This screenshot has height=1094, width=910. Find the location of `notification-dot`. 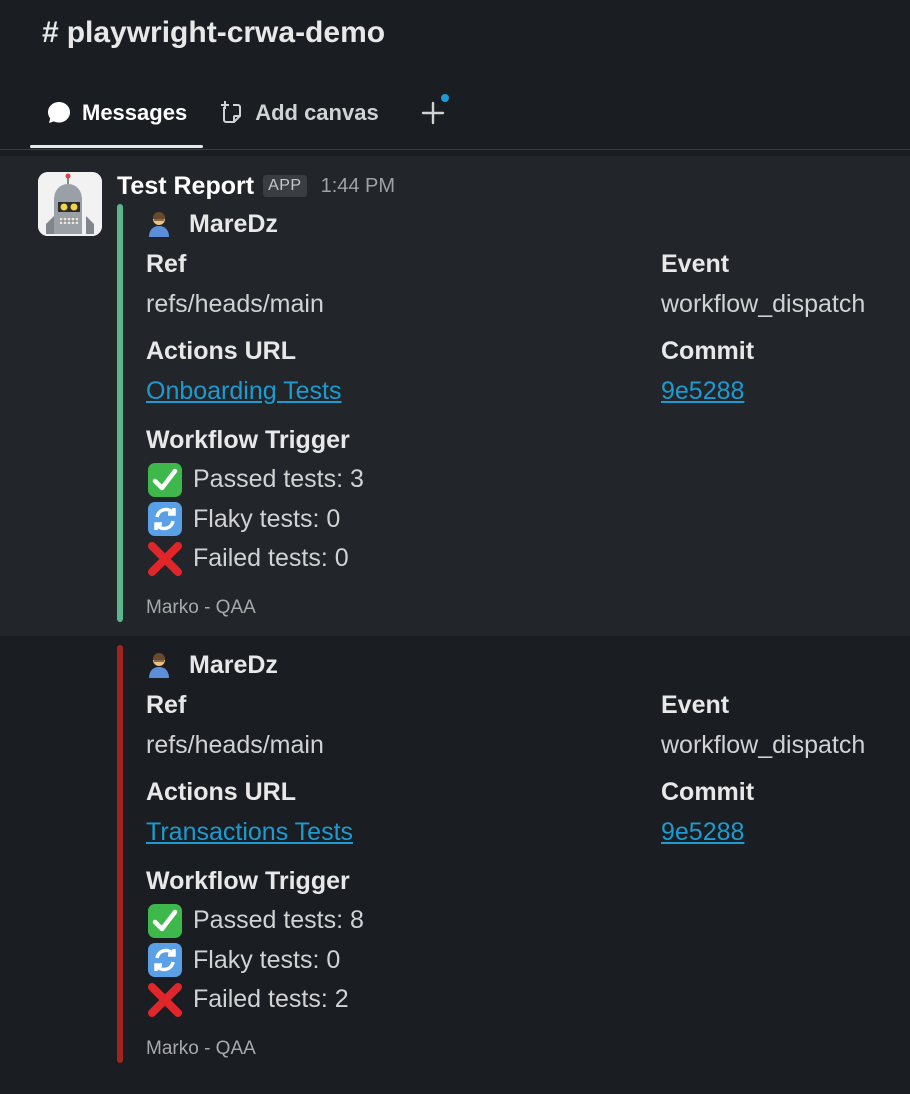

notification-dot is located at coordinates (444, 98).